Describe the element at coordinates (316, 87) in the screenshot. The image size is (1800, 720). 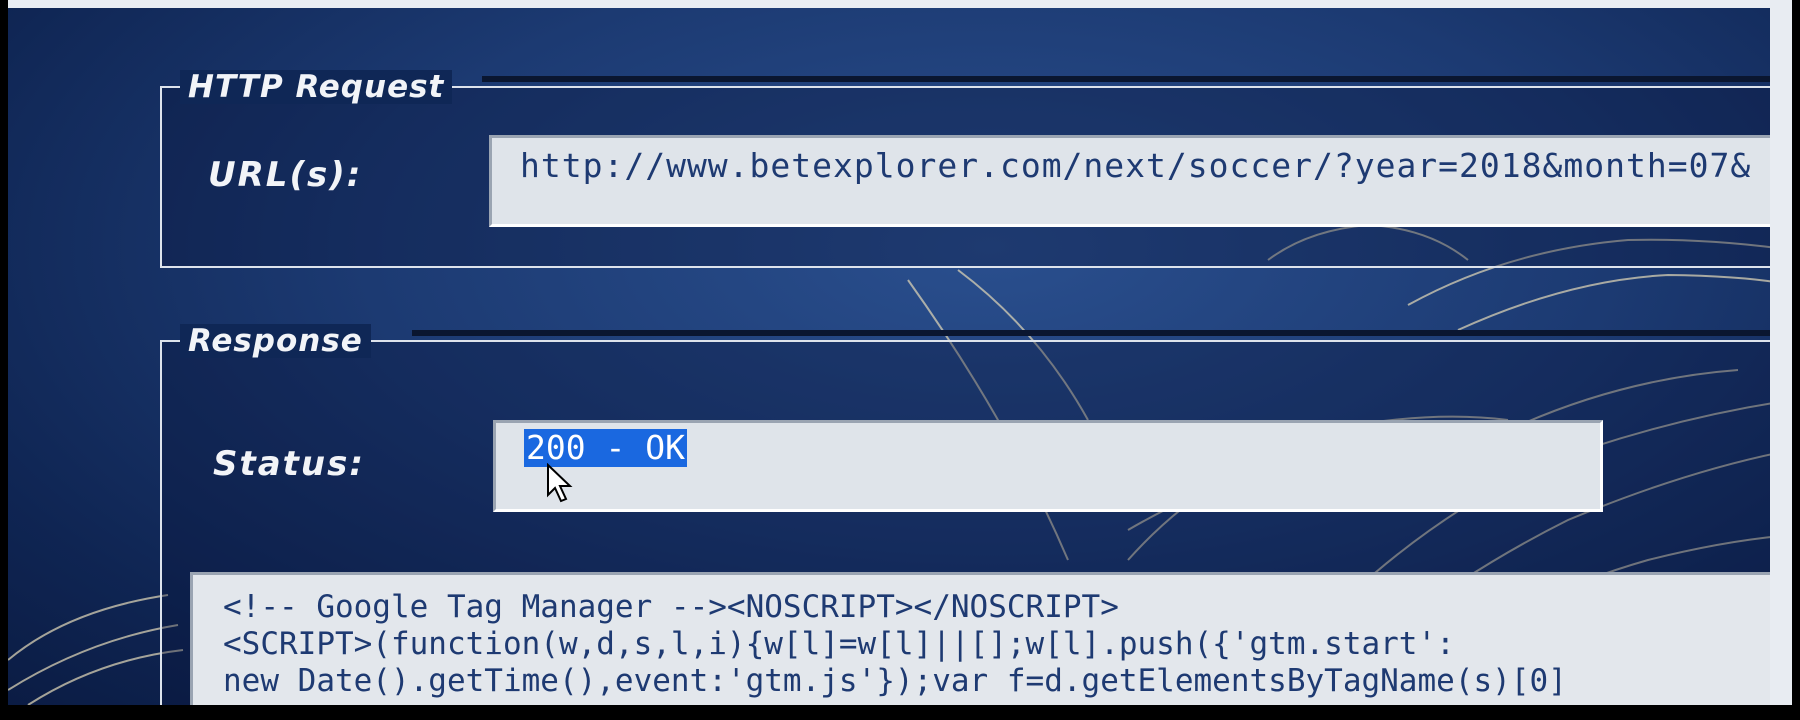
I see `http-request-legend: HTTP Request` at that location.